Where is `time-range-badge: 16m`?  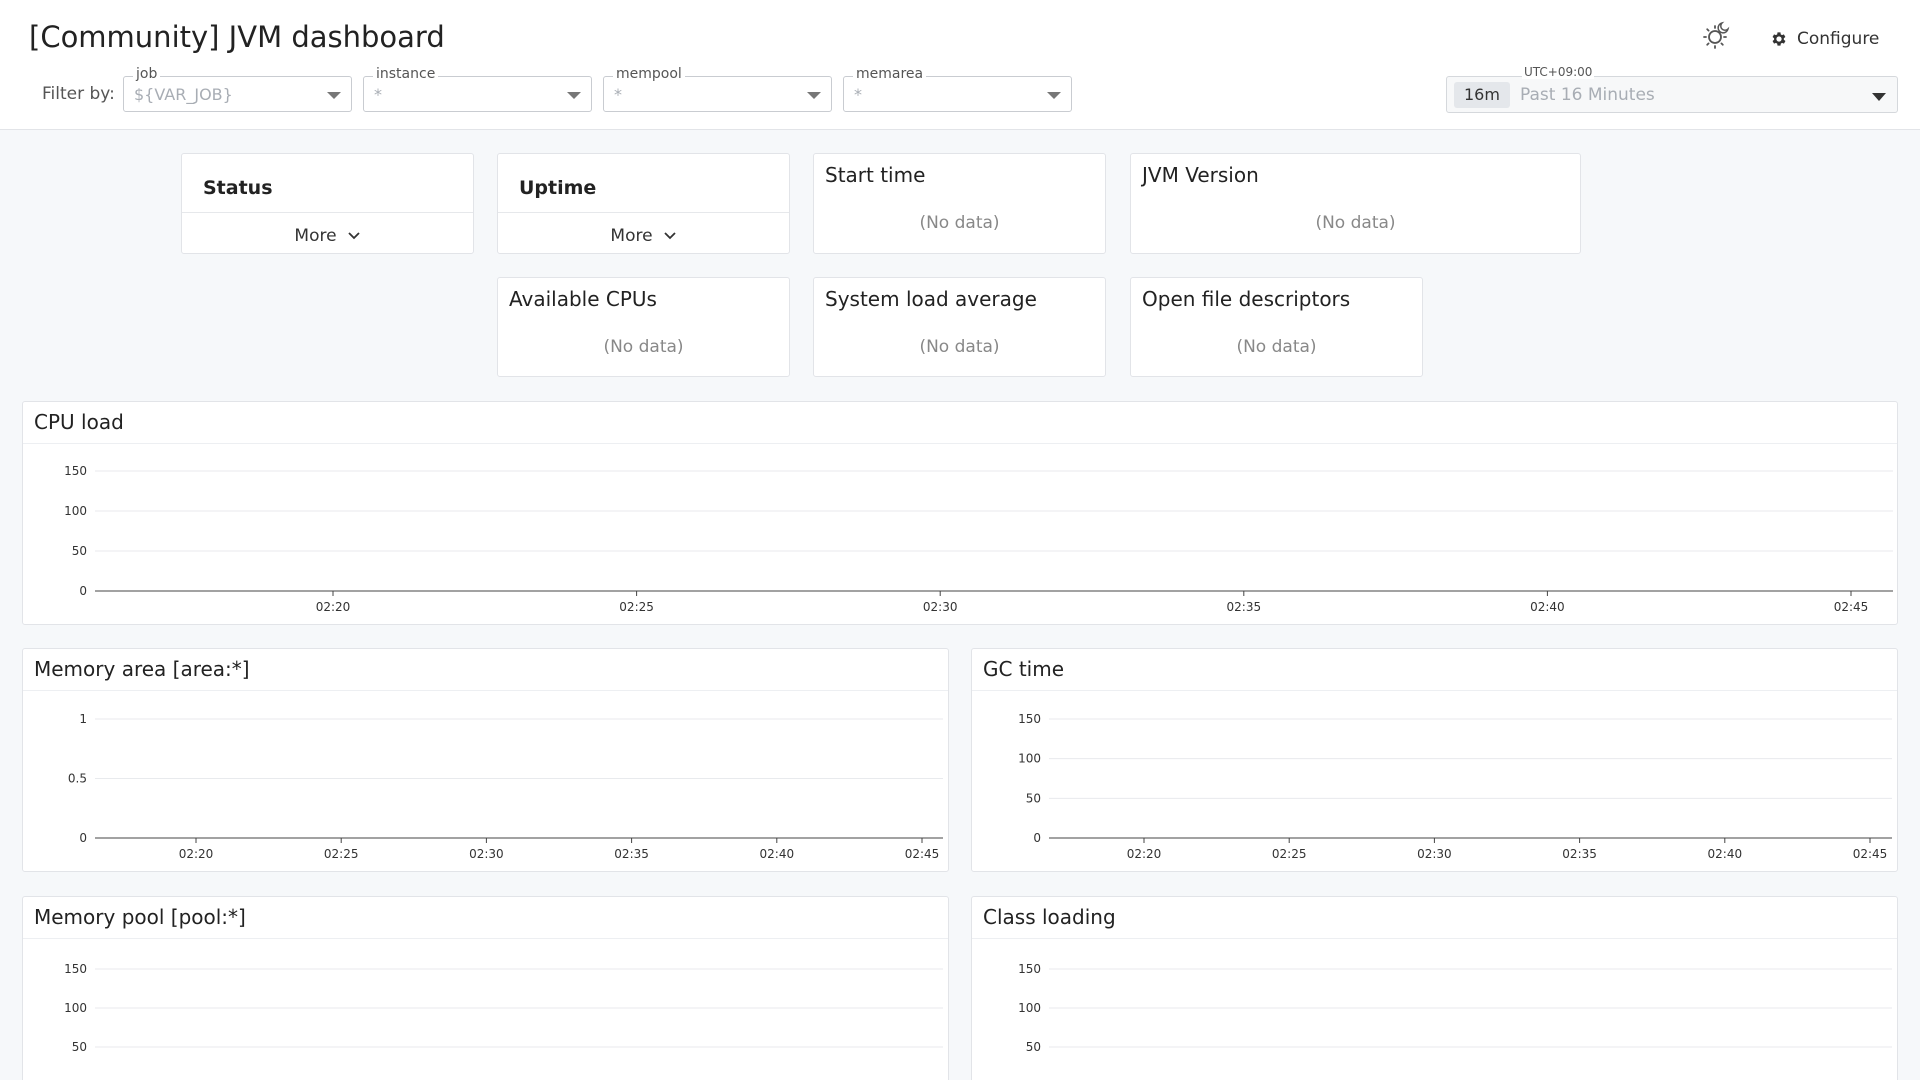
time-range-badge: 16m is located at coordinates (1482, 95).